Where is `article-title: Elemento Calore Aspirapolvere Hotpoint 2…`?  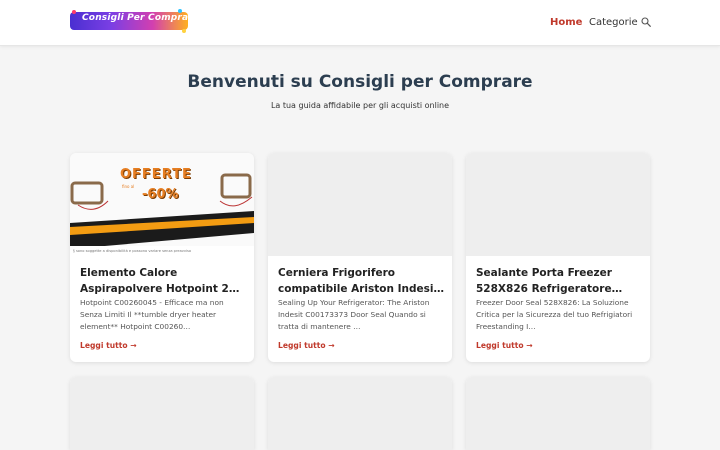
article-title: Elemento Calore Aspirapolvere Hotpoint 2… is located at coordinates (163, 281).